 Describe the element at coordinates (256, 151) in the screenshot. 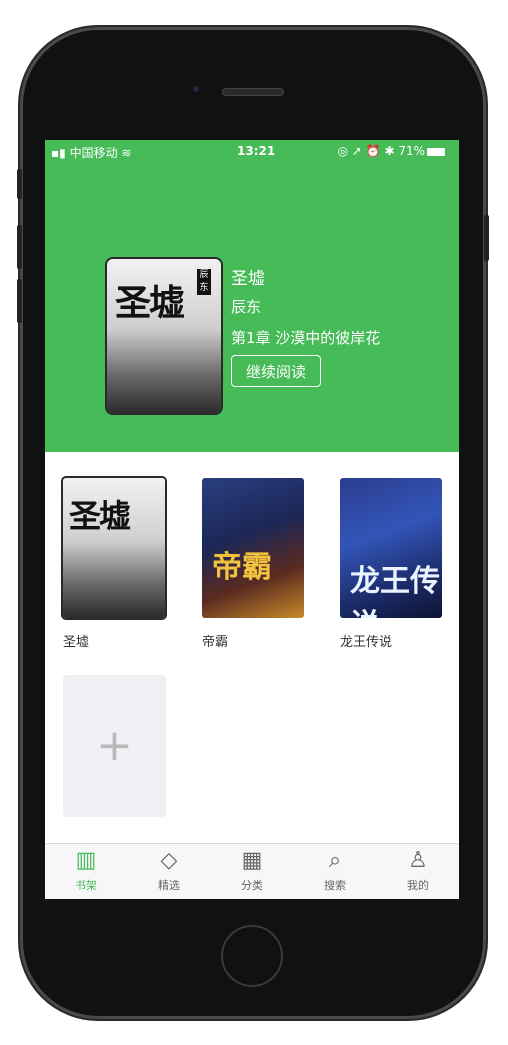

I see `status-time: 13:21` at that location.